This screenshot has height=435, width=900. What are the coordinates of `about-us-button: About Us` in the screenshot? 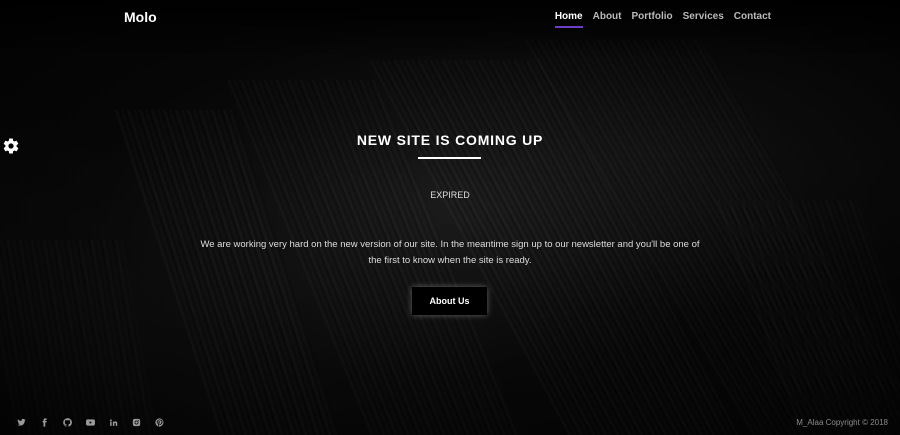 It's located at (449, 301).